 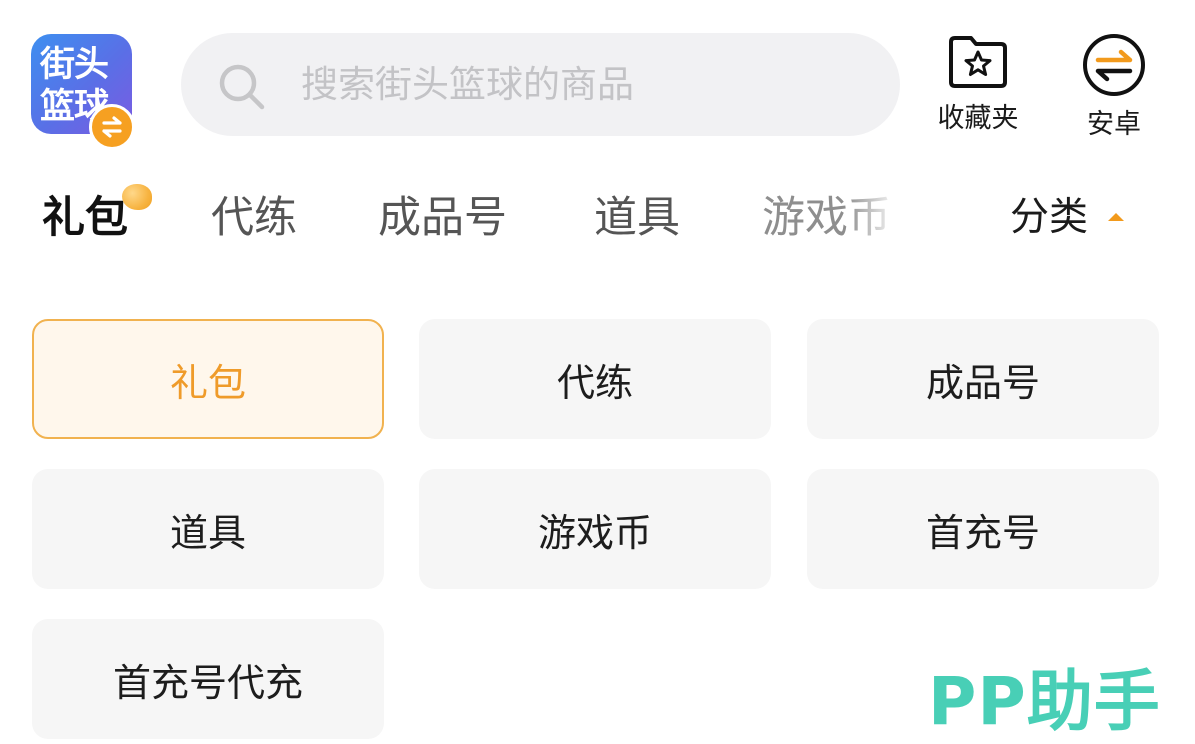 I want to click on search-icon, so click(x=242, y=87).